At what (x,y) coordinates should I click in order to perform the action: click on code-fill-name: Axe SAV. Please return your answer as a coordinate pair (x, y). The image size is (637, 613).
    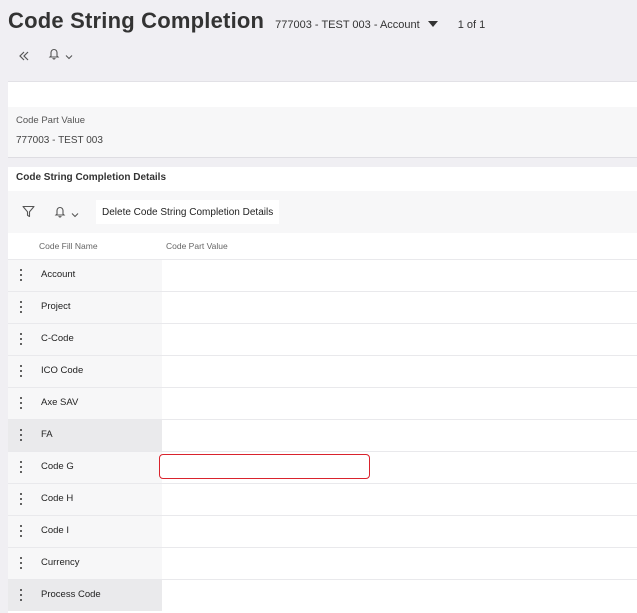
    Looking at the image, I should click on (60, 402).